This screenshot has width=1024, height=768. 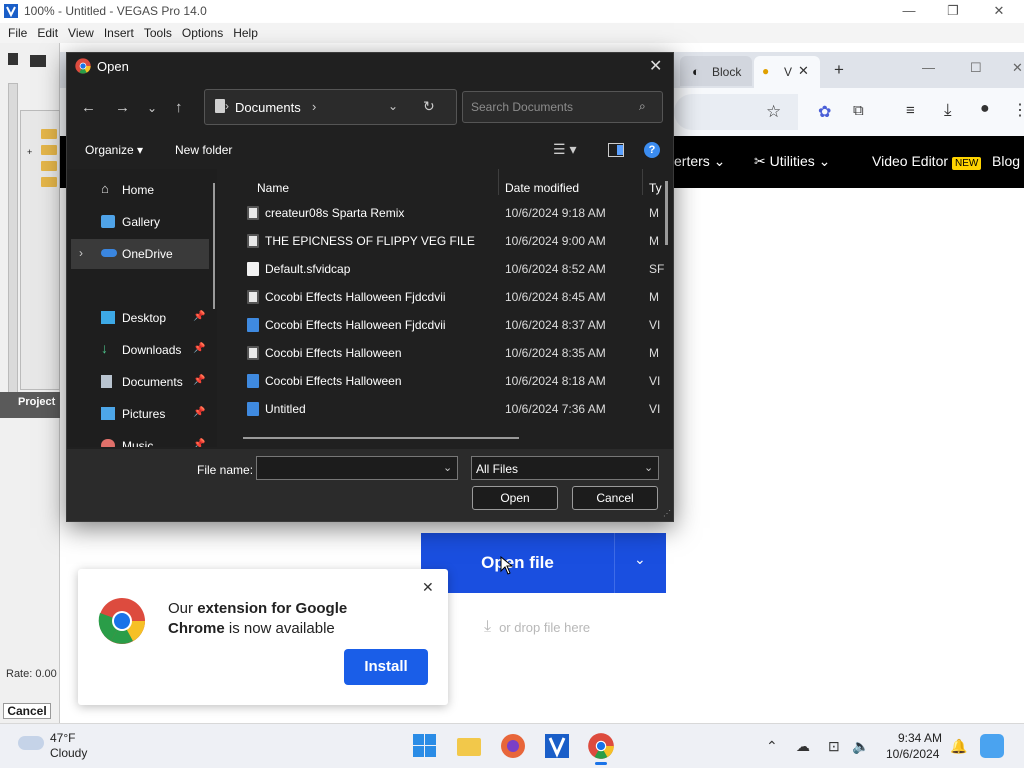 What do you see at coordinates (13, 59) in the screenshot?
I see `toolbar-icon` at bounding box center [13, 59].